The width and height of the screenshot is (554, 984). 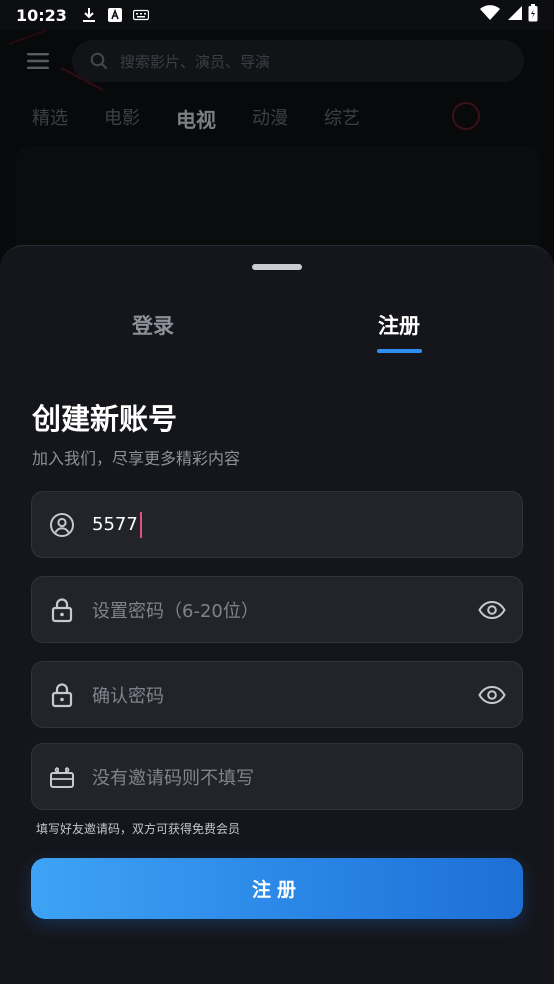 I want to click on username-value: 5577, so click(x=115, y=524).